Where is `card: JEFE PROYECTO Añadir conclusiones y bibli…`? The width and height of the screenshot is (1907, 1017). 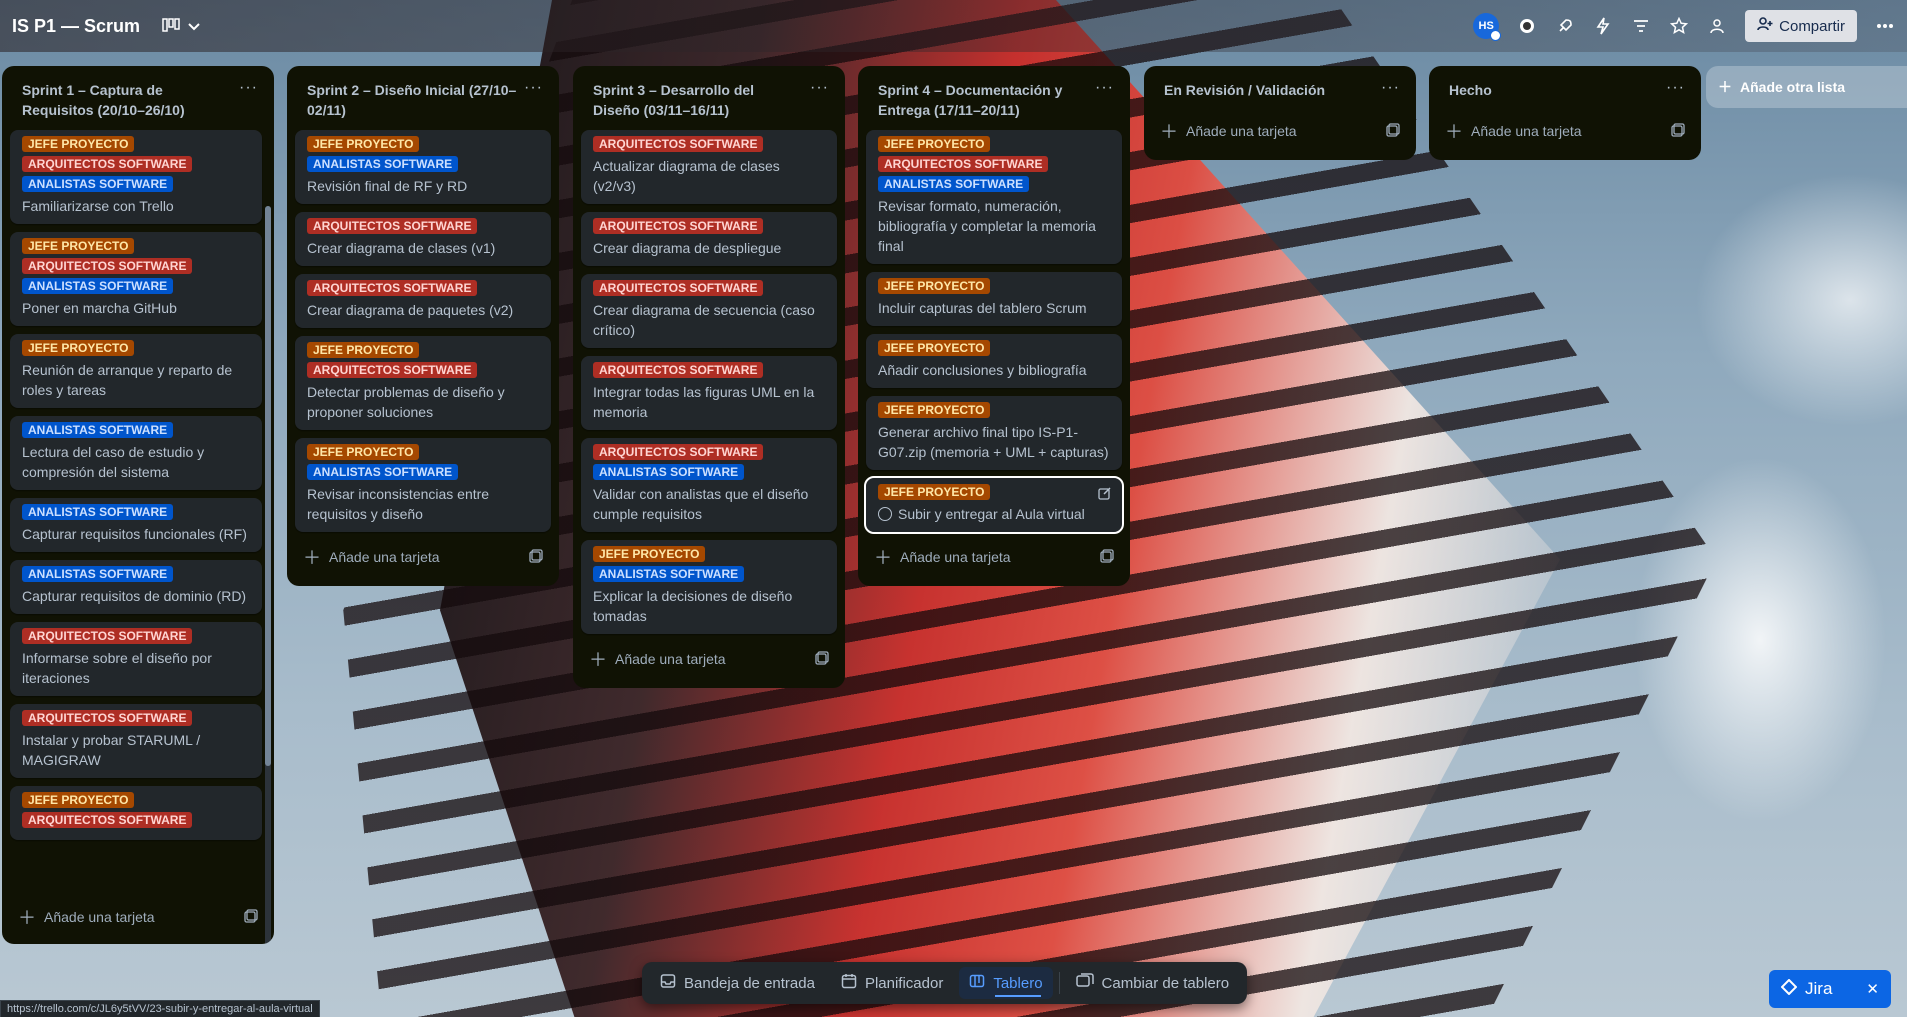 card: JEFE PROYECTO Añadir conclusiones y bibli… is located at coordinates (994, 361).